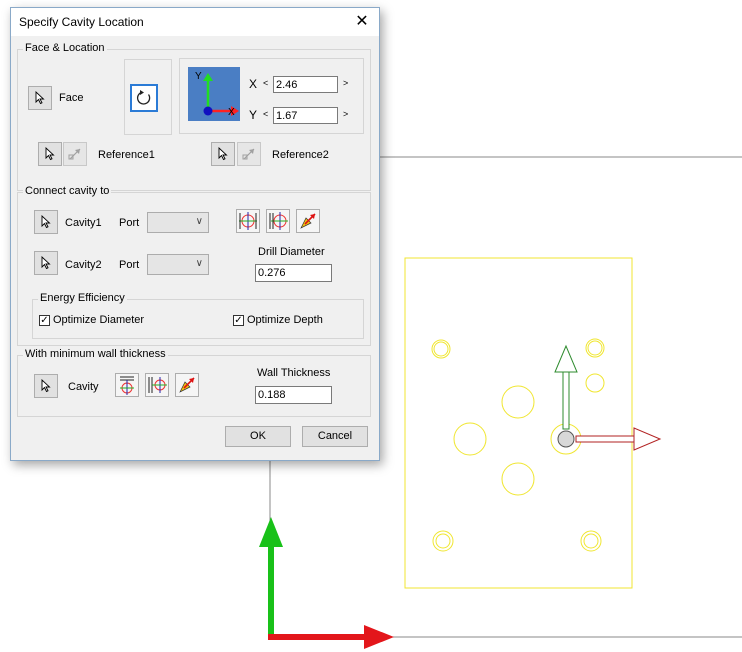 This screenshot has width=742, height=652. Describe the element at coordinates (345, 114) in the screenshot. I see `y-increase-icon: >` at that location.